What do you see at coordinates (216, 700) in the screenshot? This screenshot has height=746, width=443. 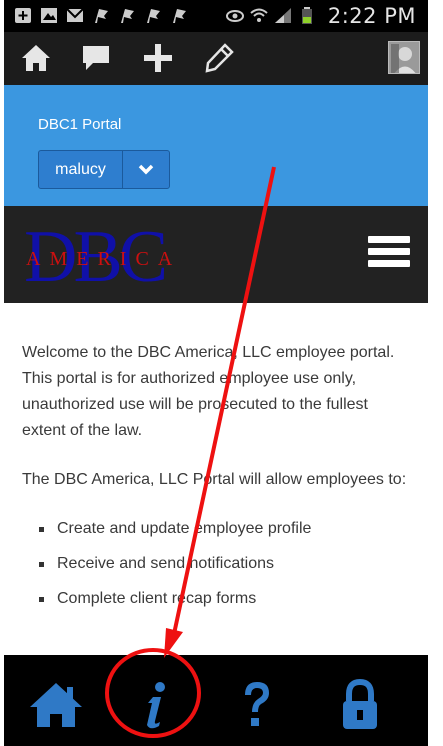 I see `bottom-nav` at bounding box center [216, 700].